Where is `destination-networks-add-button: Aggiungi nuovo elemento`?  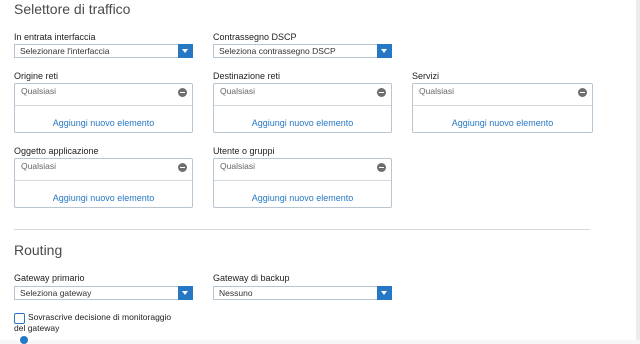
destination-networks-add-button: Aggiungi nuovo elemento is located at coordinates (302, 123).